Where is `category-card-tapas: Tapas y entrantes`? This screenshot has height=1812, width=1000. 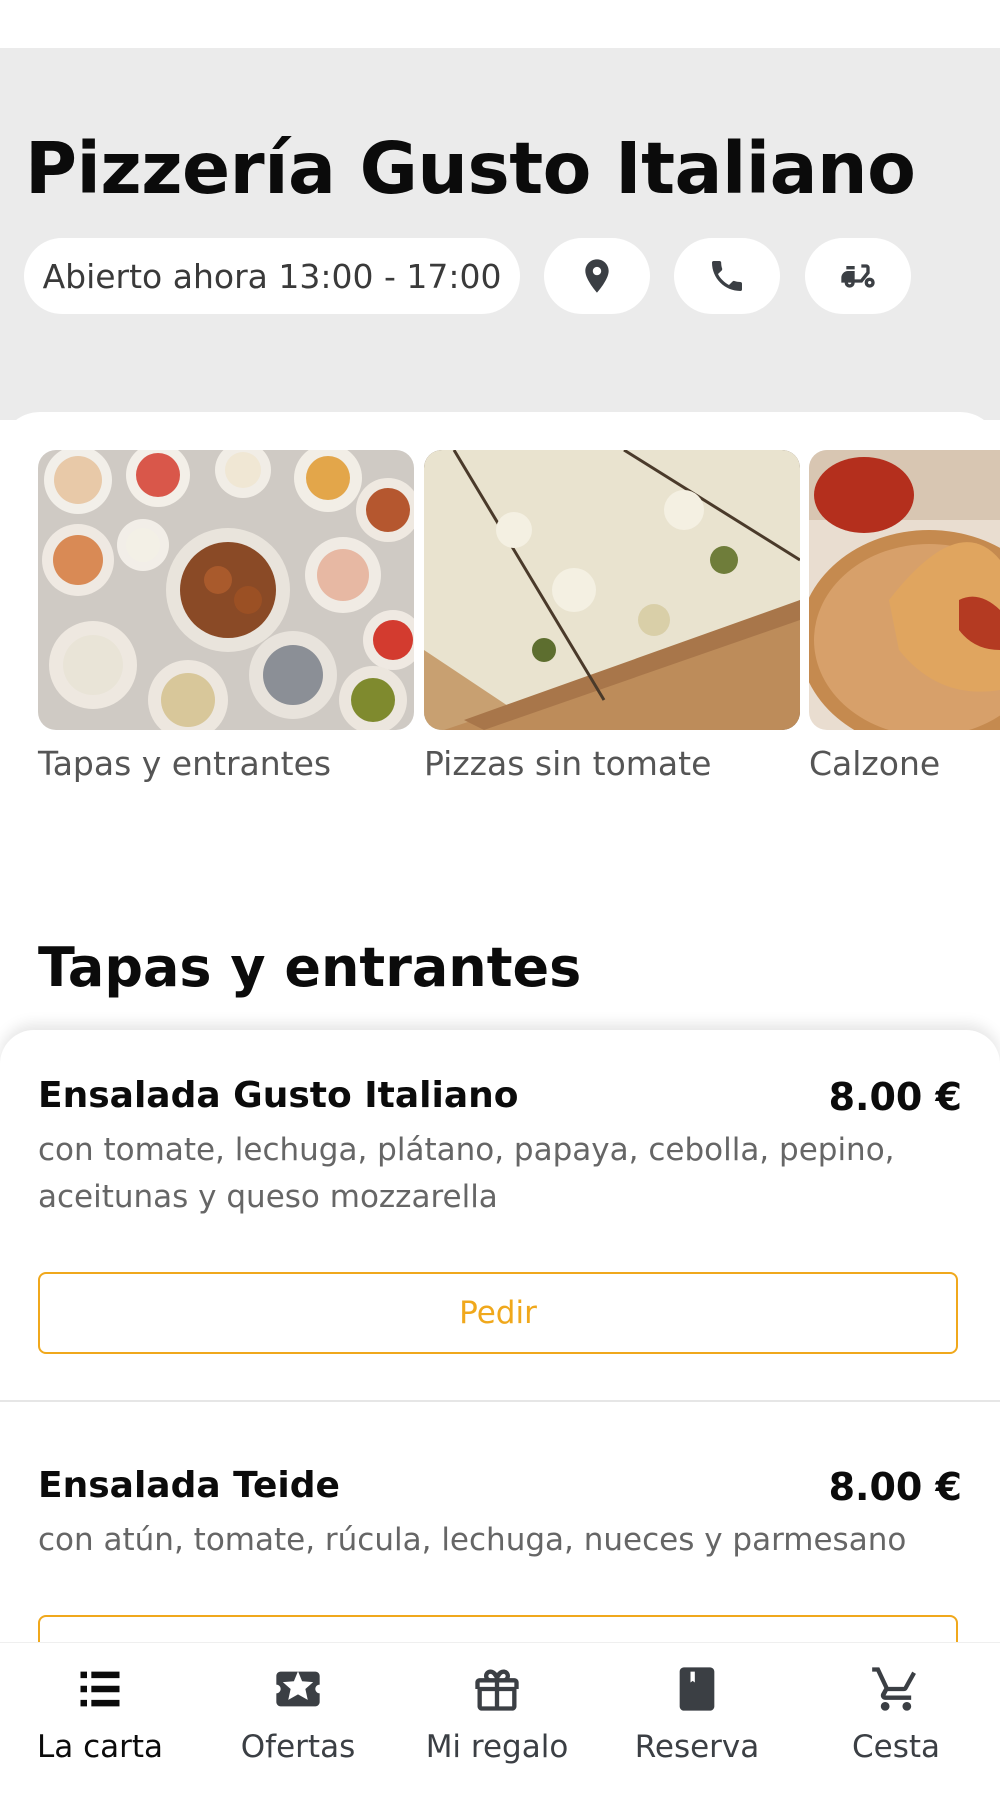
category-card-tapas: Tapas y entrantes is located at coordinates (226, 616).